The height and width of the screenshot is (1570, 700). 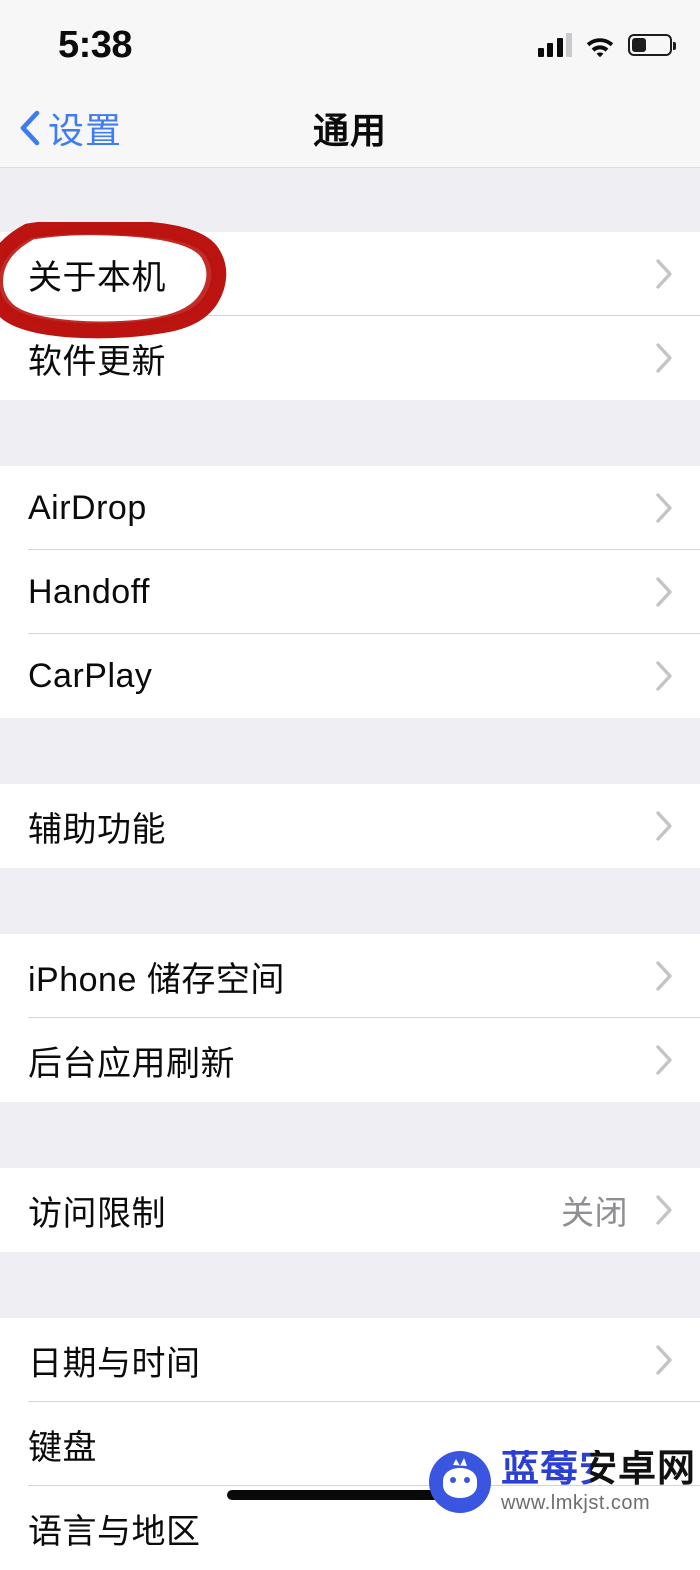 What do you see at coordinates (652, 45) in the screenshot?
I see `battery-icon` at bounding box center [652, 45].